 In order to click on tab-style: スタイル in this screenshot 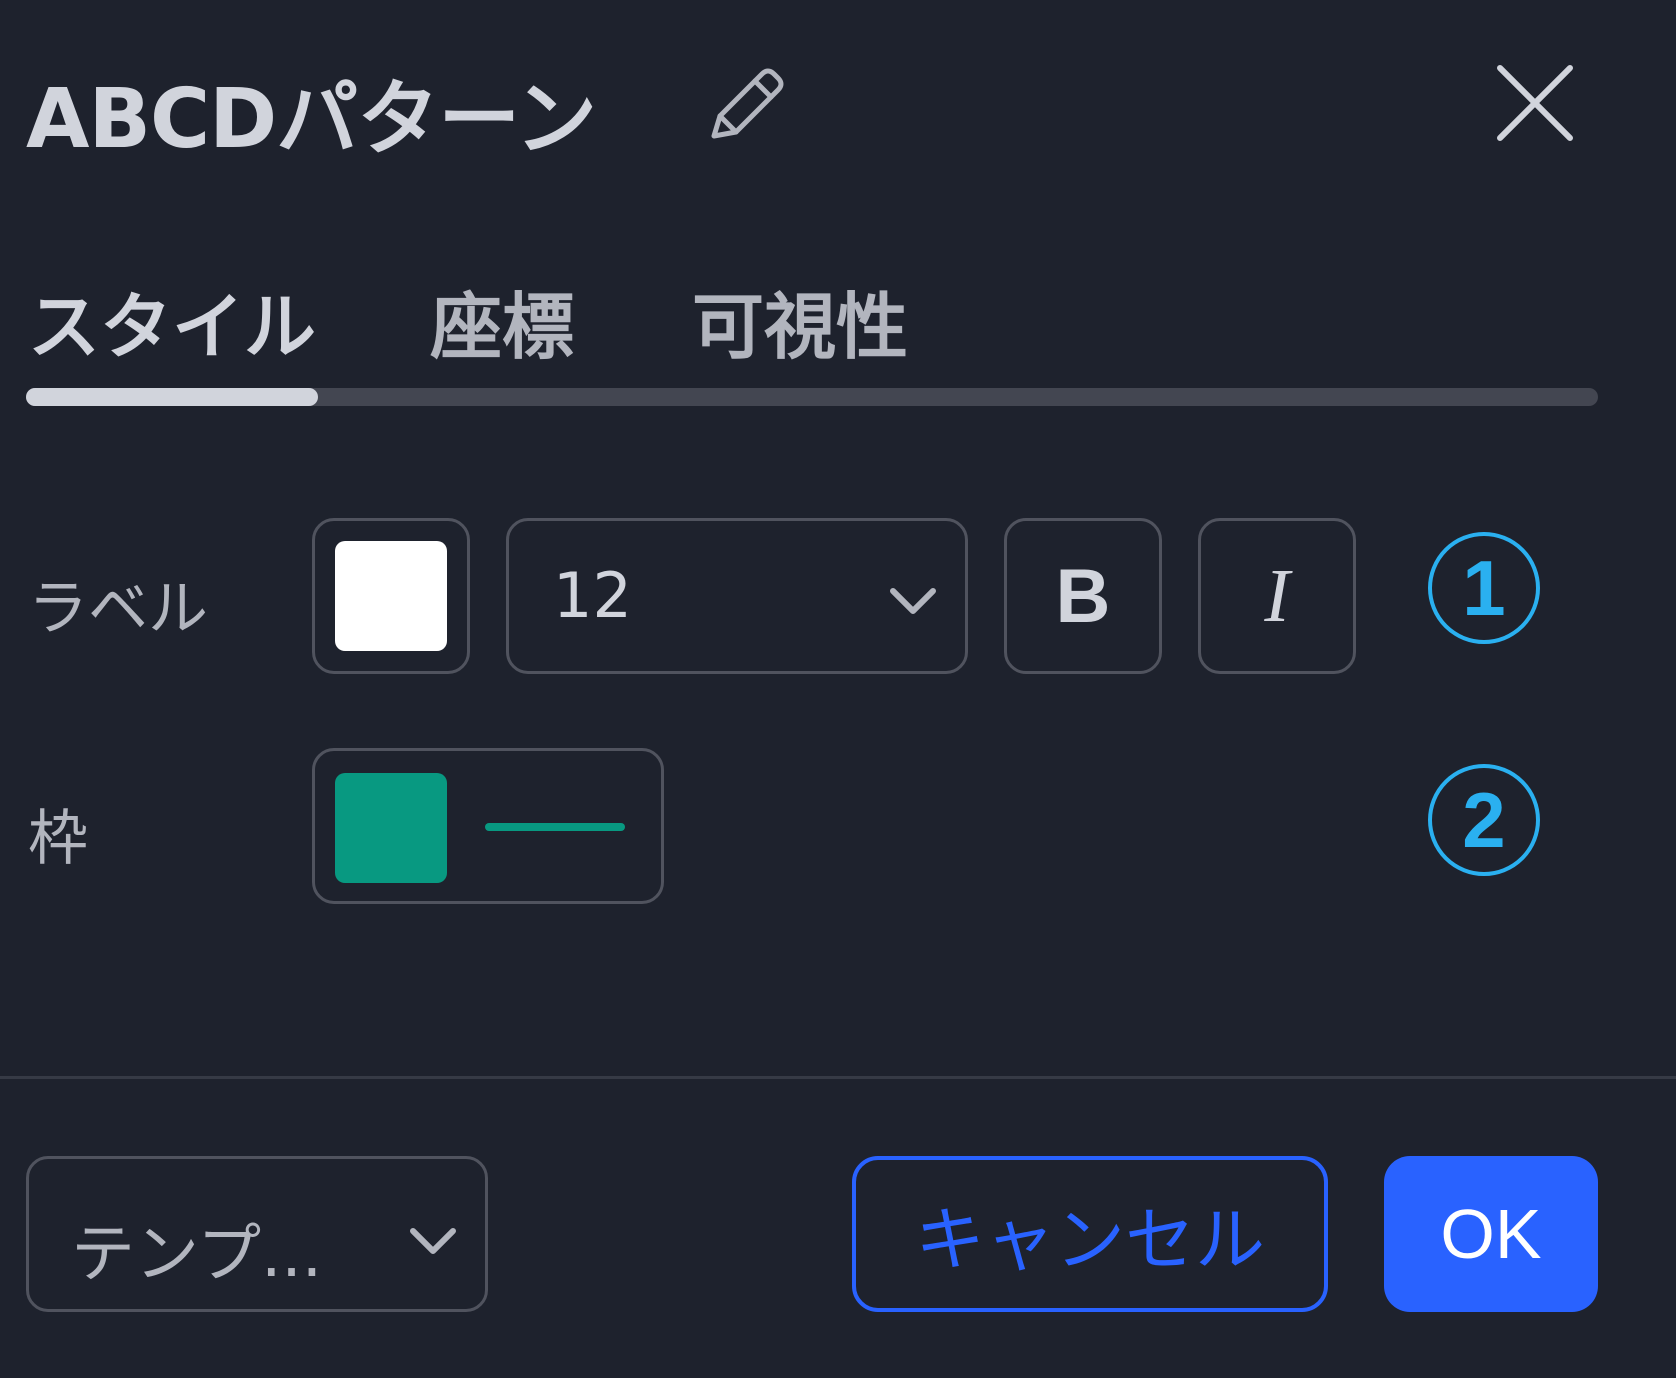, I will do `click(172, 320)`.